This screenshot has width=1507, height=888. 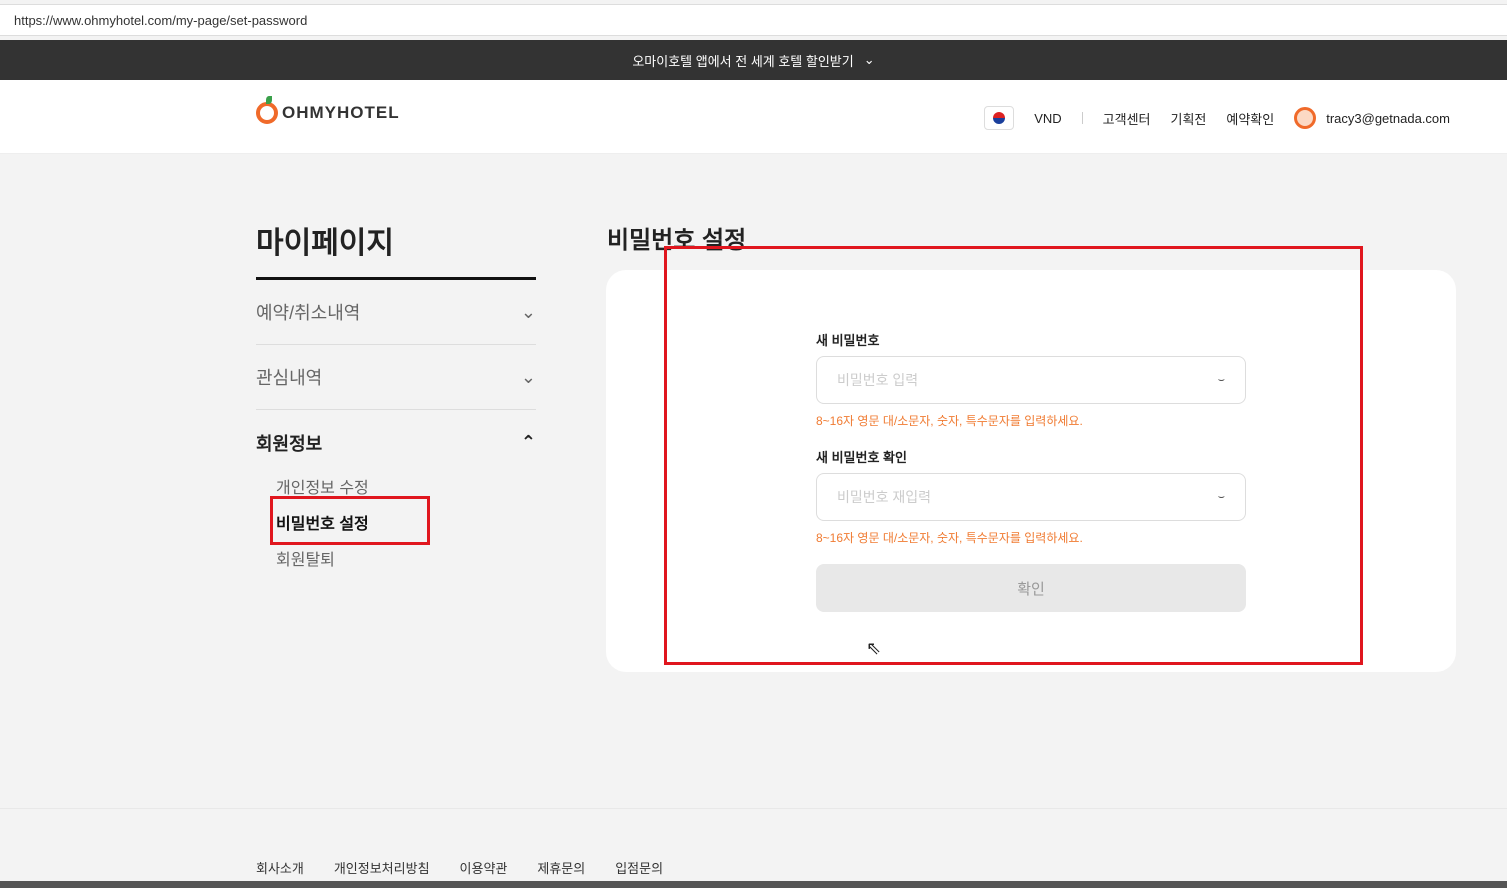 What do you see at coordinates (1189, 118) in the screenshot?
I see `nav-promotions: 기획전` at bounding box center [1189, 118].